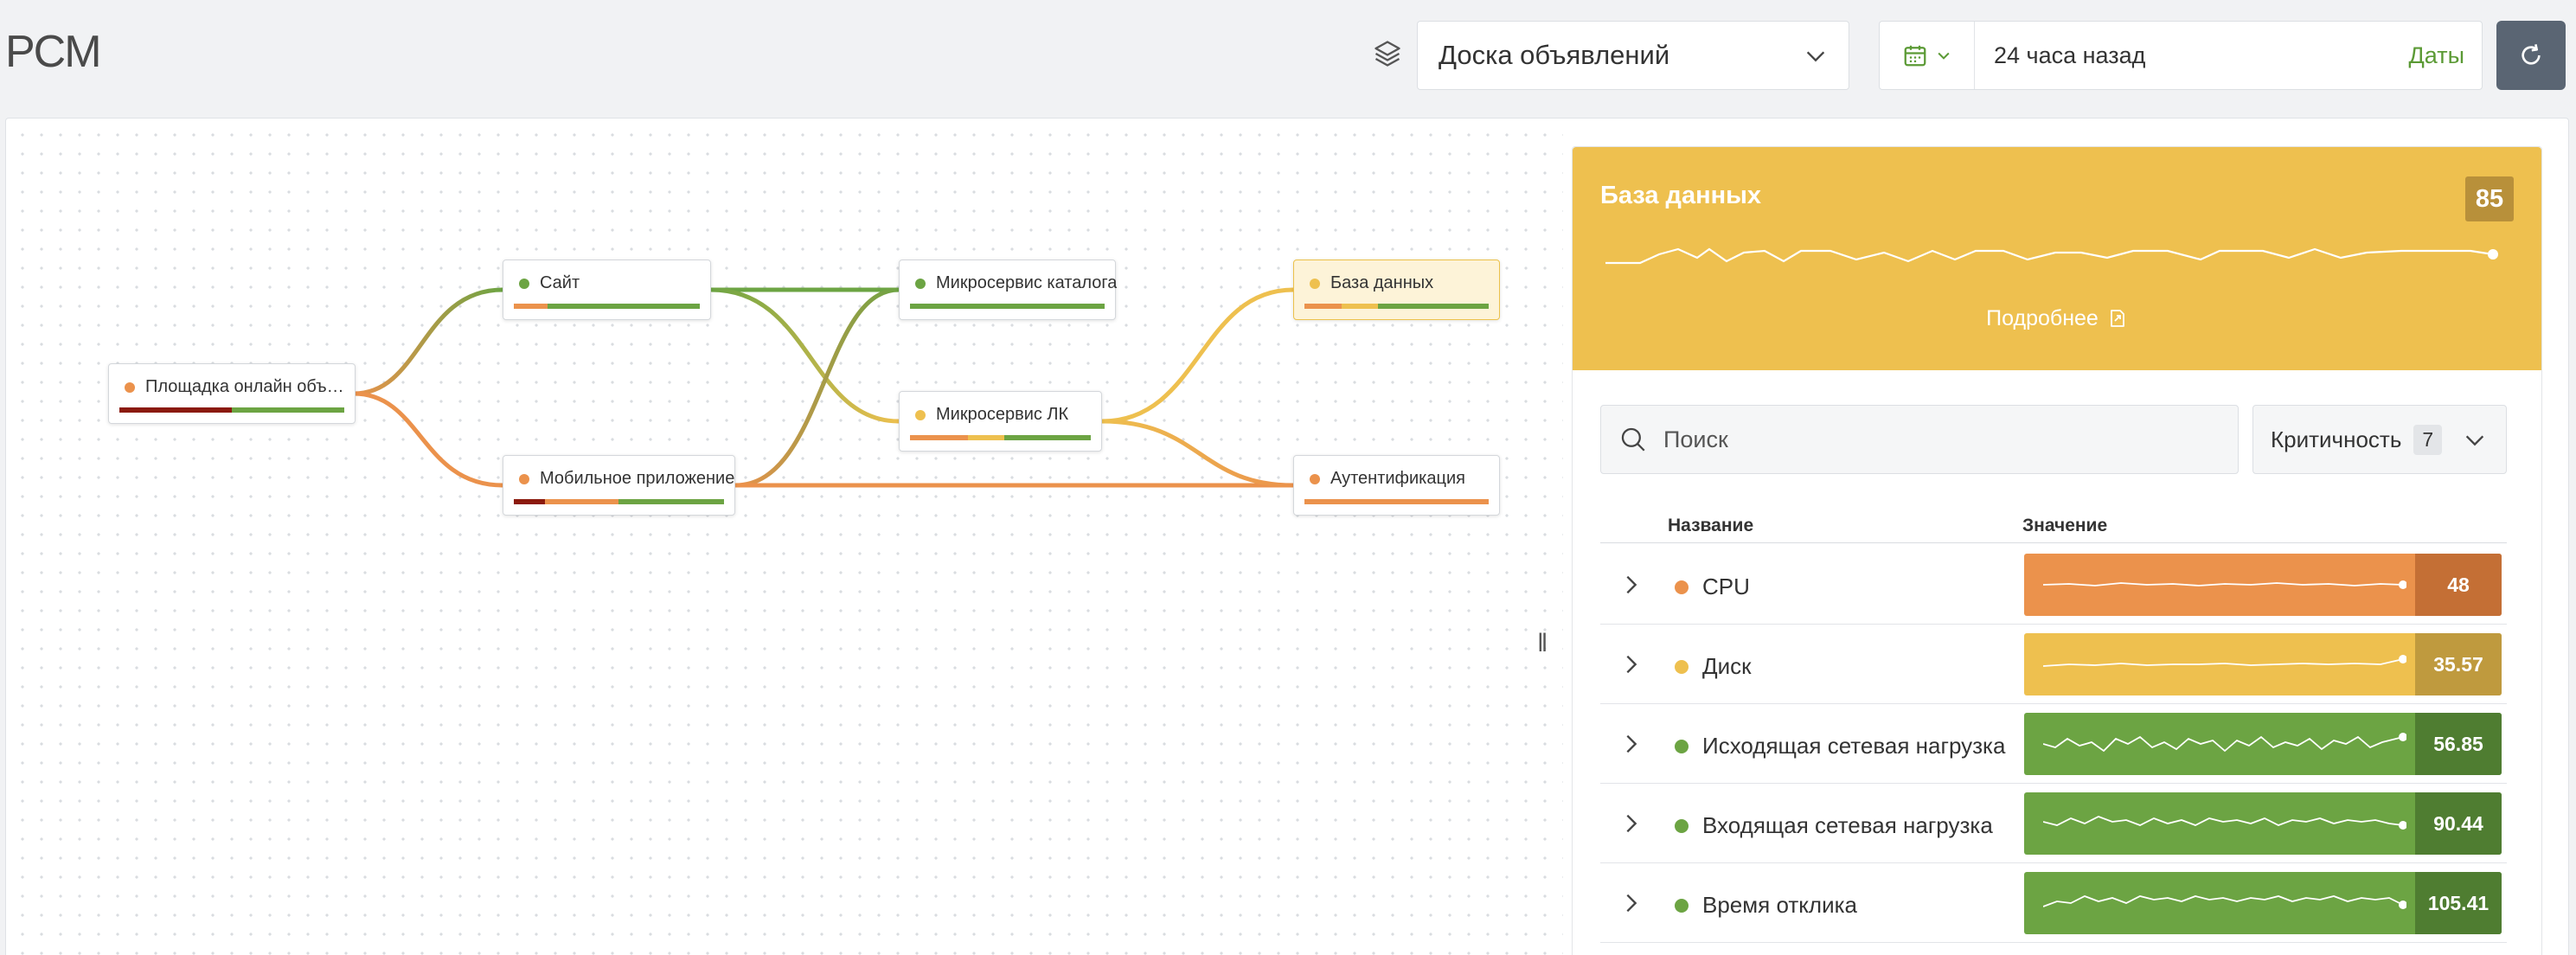  I want to click on node-mobile: Мобильное приложение, so click(619, 485).